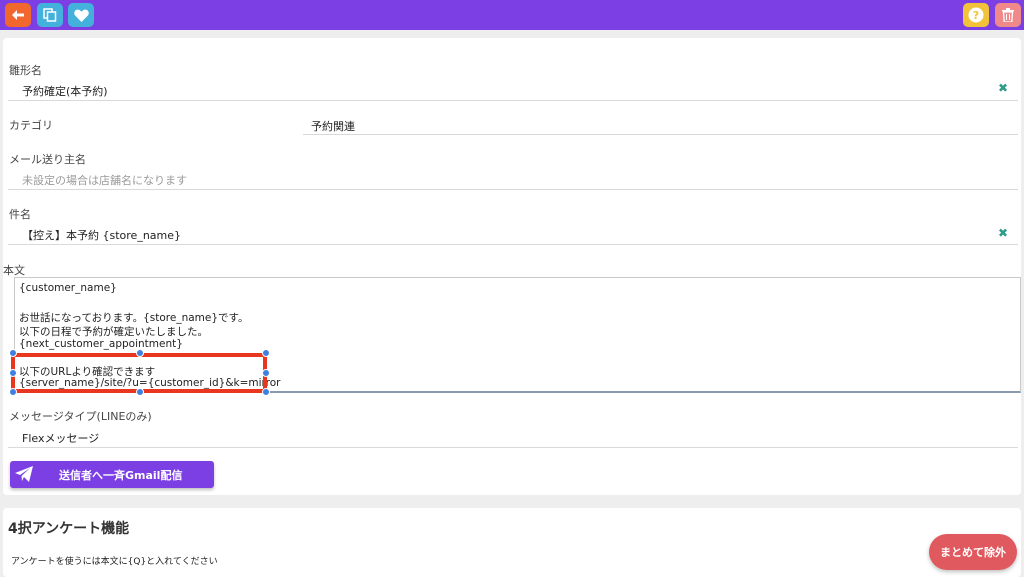  Describe the element at coordinates (65, 91) in the screenshot. I see `template-name-input: 予約確定(本予約)` at that location.